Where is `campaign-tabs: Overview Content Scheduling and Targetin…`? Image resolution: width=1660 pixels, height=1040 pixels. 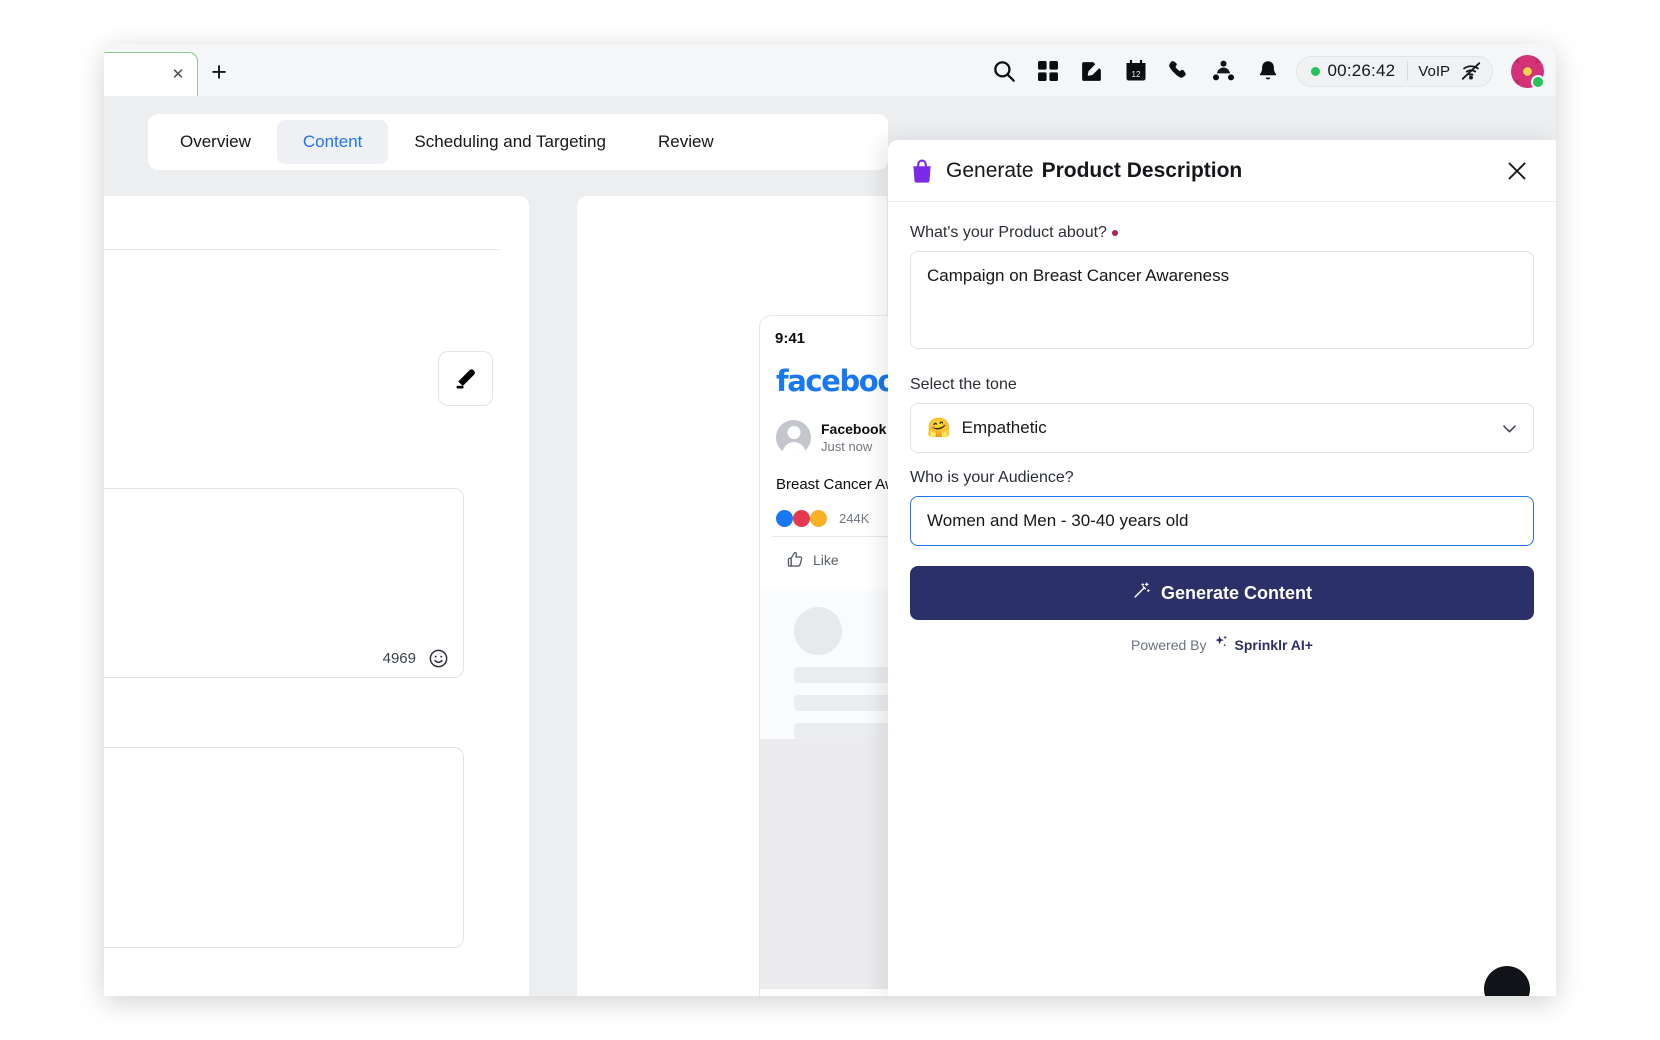 campaign-tabs: Overview Content Scheduling and Targetin… is located at coordinates (518, 142).